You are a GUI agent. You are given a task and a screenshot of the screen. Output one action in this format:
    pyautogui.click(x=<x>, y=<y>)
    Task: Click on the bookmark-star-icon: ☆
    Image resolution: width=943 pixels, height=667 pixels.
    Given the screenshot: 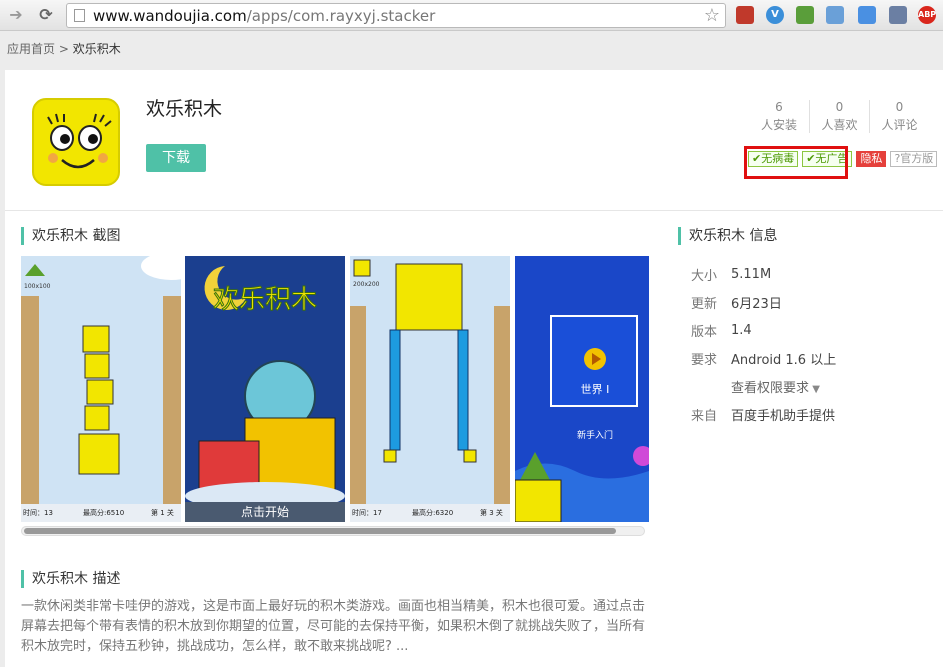 What is the action you would take?
    pyautogui.click(x=712, y=15)
    